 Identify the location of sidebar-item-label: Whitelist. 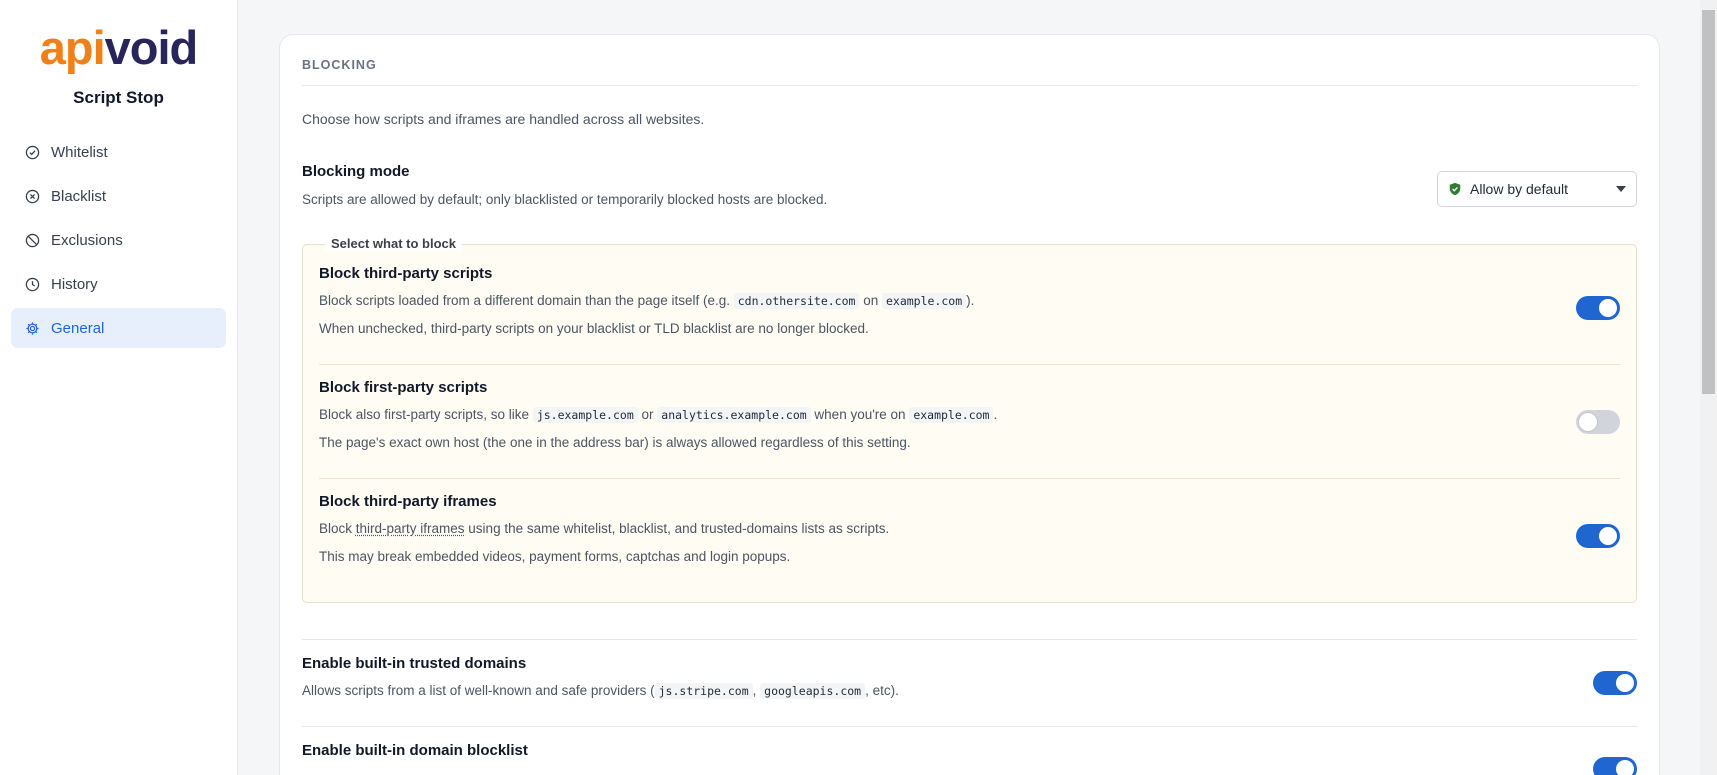
(79, 152).